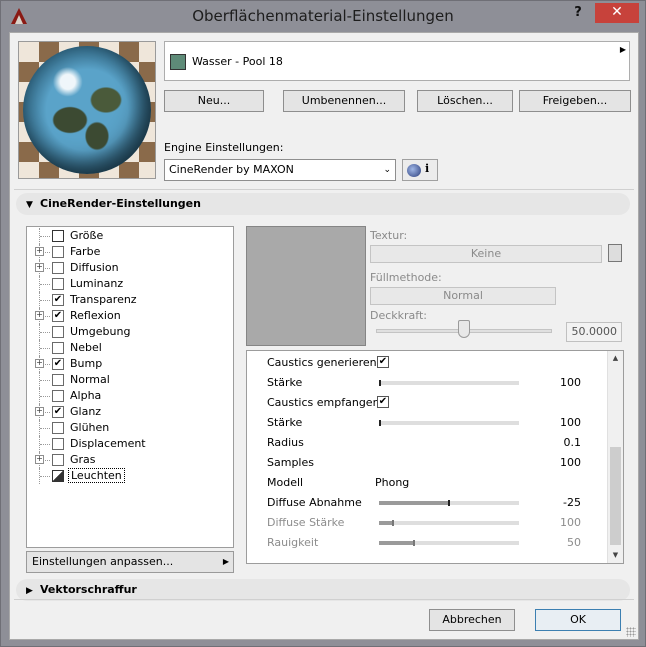 The width and height of the screenshot is (646, 647). What do you see at coordinates (130, 460) in the screenshot?
I see `tree-item: + Gras` at bounding box center [130, 460].